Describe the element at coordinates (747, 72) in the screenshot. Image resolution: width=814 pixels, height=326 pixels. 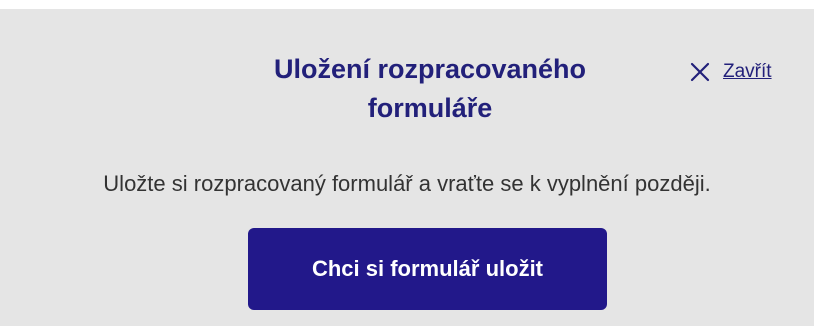
I see `close-link: Zavřít` at that location.